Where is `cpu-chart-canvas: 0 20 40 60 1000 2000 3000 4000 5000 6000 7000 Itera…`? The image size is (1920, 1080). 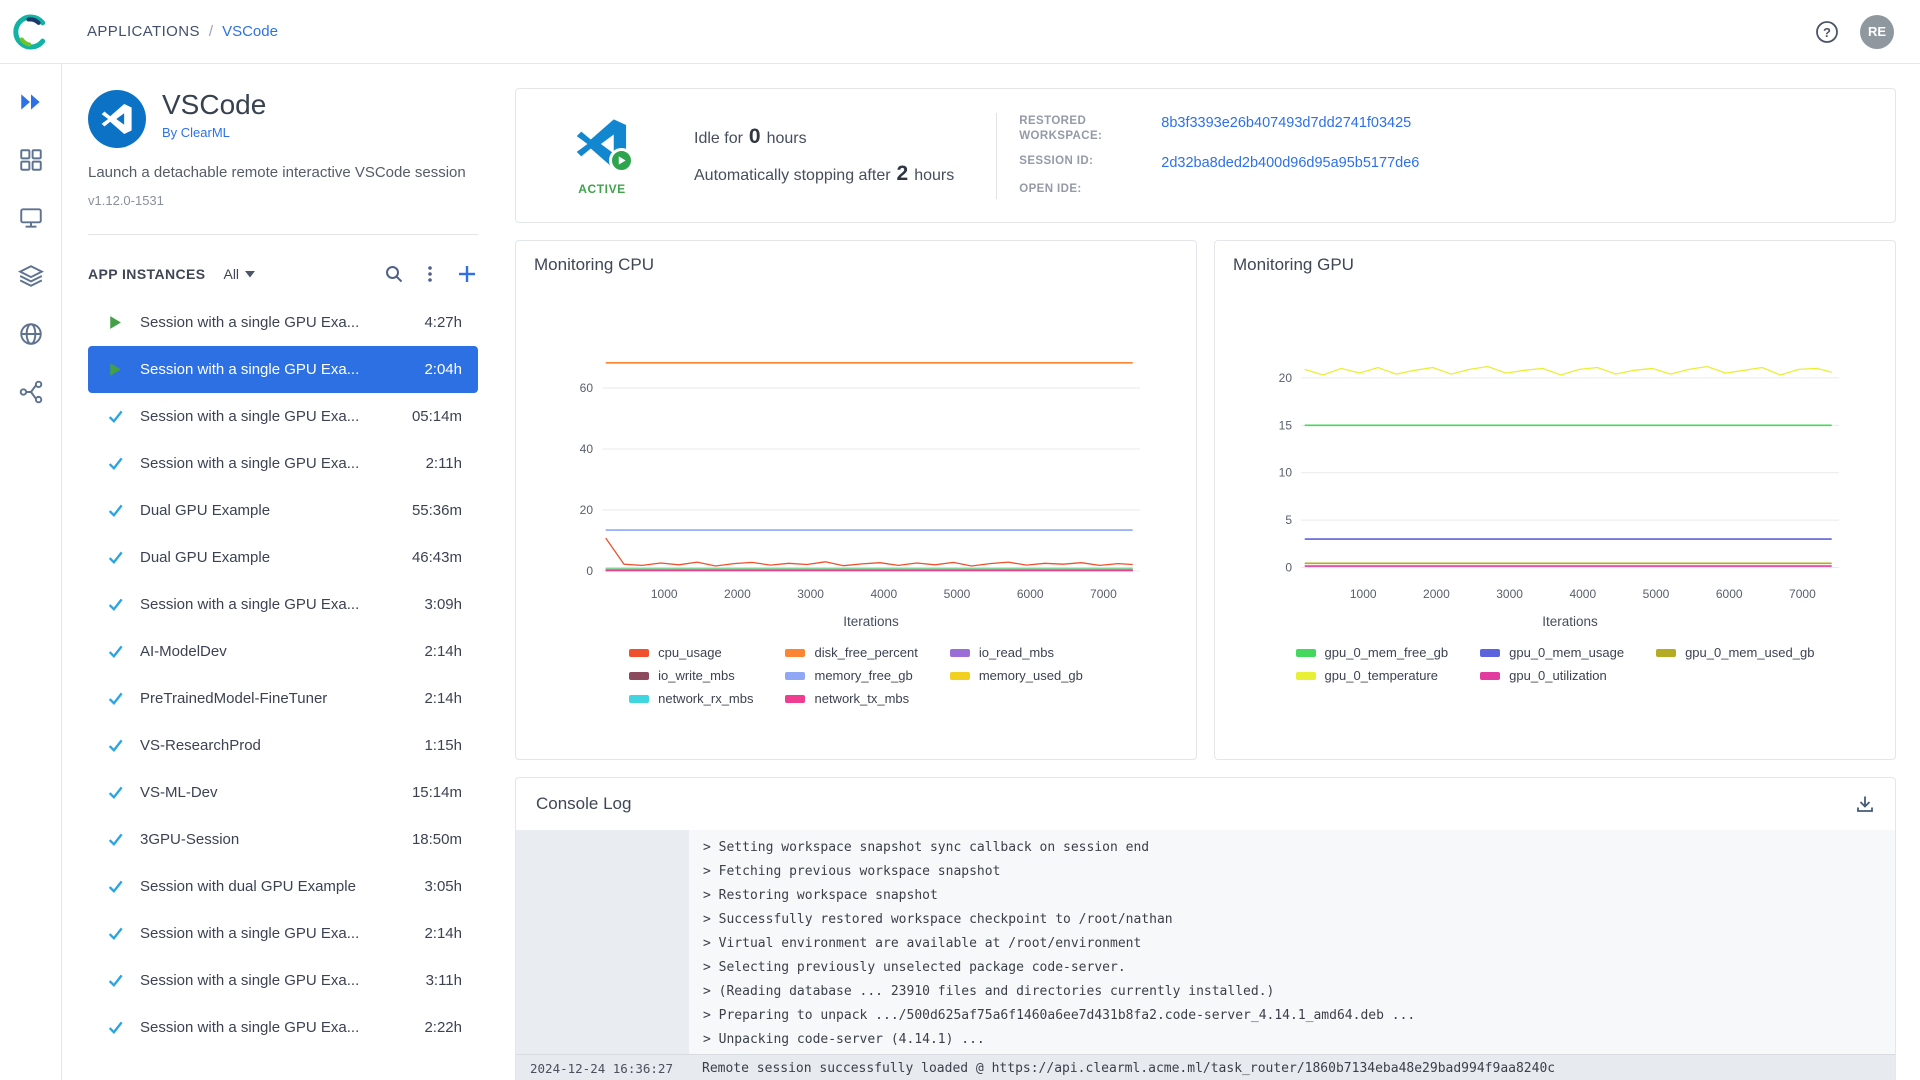 cpu-chart-canvas: 0 20 40 60 1000 2000 3000 4000 5000 6000 7000 Itera… is located at coordinates (856, 470).